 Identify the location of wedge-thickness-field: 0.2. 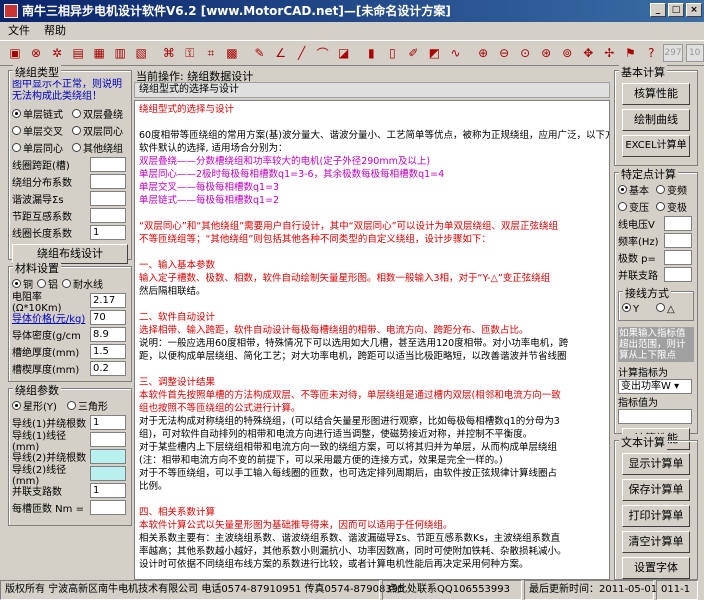
(108, 368).